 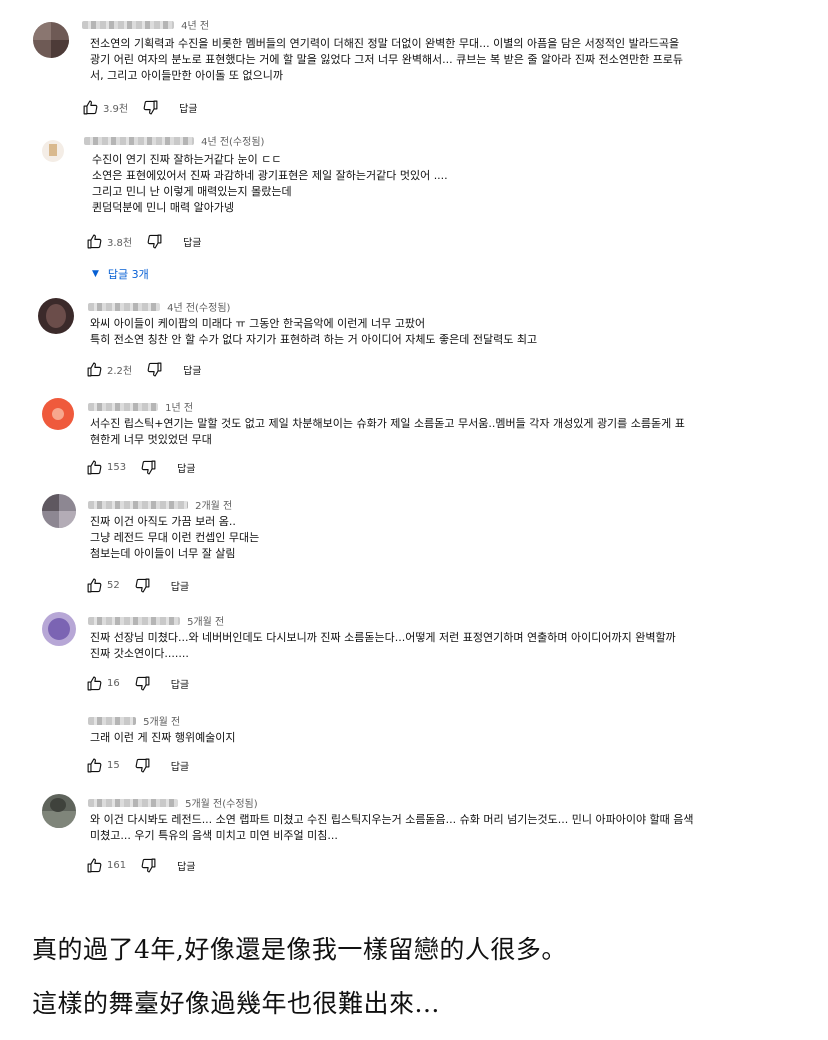 I want to click on comment-actions: 2.2천 답글, so click(x=144, y=369).